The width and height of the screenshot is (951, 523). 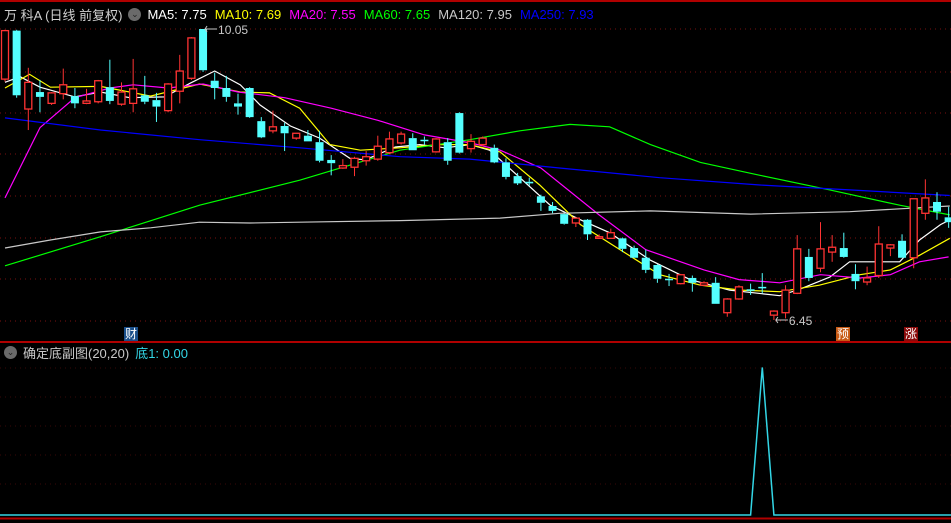 I want to click on ma-legend-item: MA5: 7.75, so click(x=177, y=14).